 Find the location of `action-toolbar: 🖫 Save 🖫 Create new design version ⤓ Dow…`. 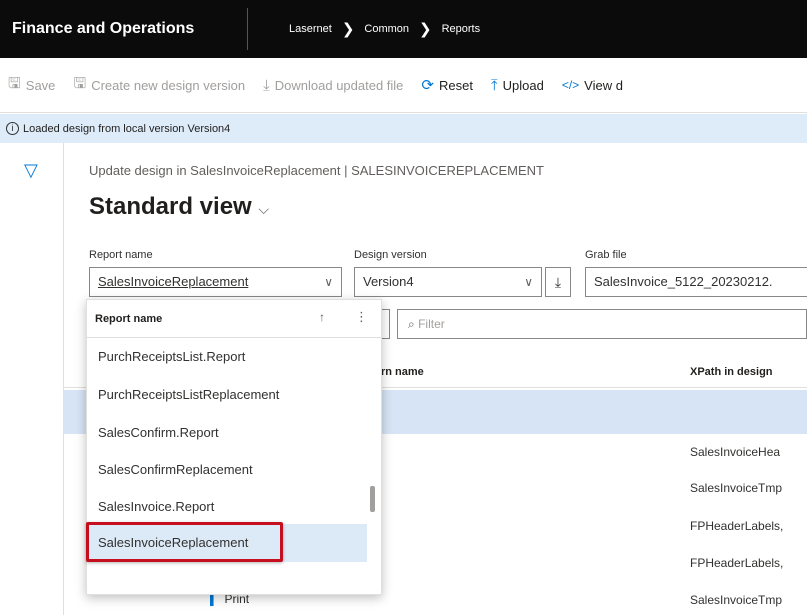

action-toolbar: 🖫 Save 🖫 Create new design version ⤓ Dow… is located at coordinates (403, 85).